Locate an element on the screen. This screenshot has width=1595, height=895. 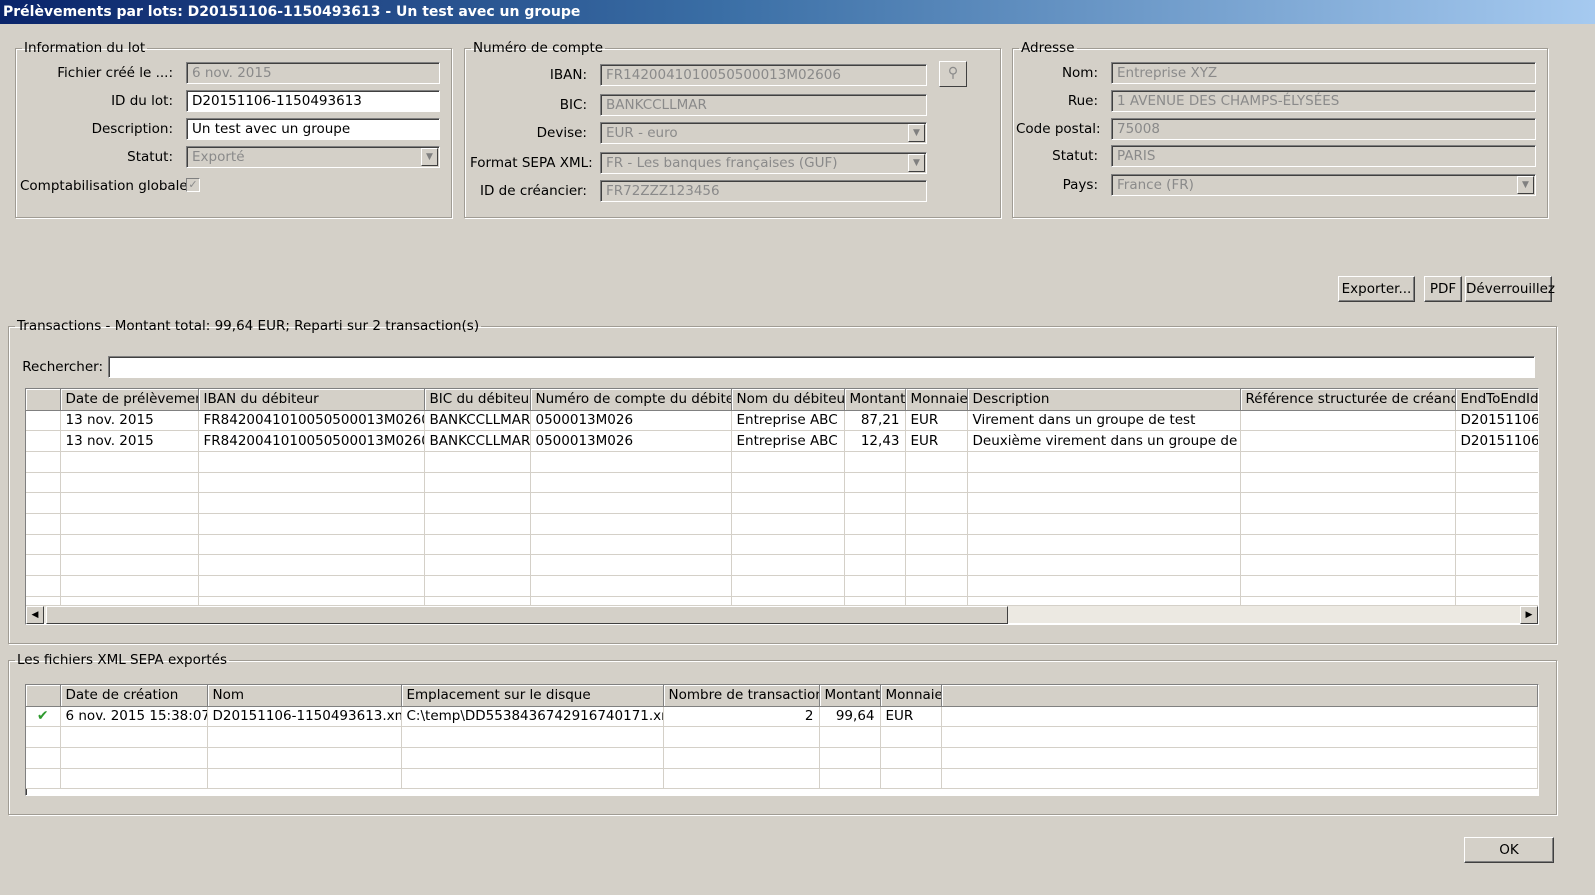
address-name-label: Nom: is located at coordinates (1079, 73).